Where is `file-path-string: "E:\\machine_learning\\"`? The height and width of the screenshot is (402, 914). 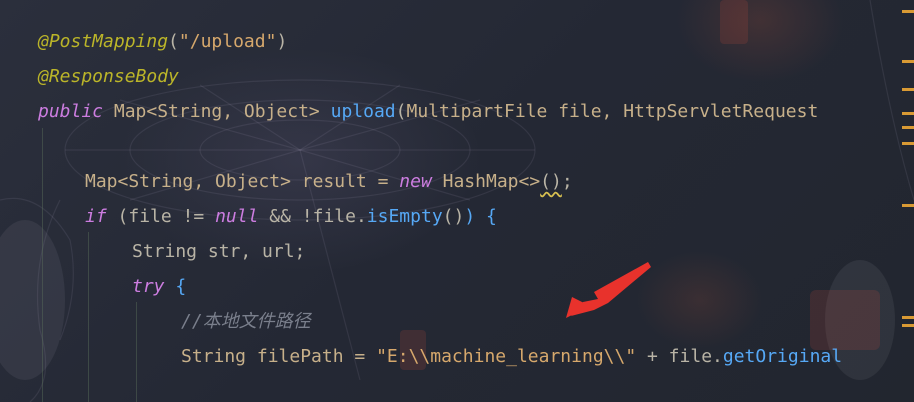 file-path-string: "E:\\machine_learning\\" is located at coordinates (506, 356).